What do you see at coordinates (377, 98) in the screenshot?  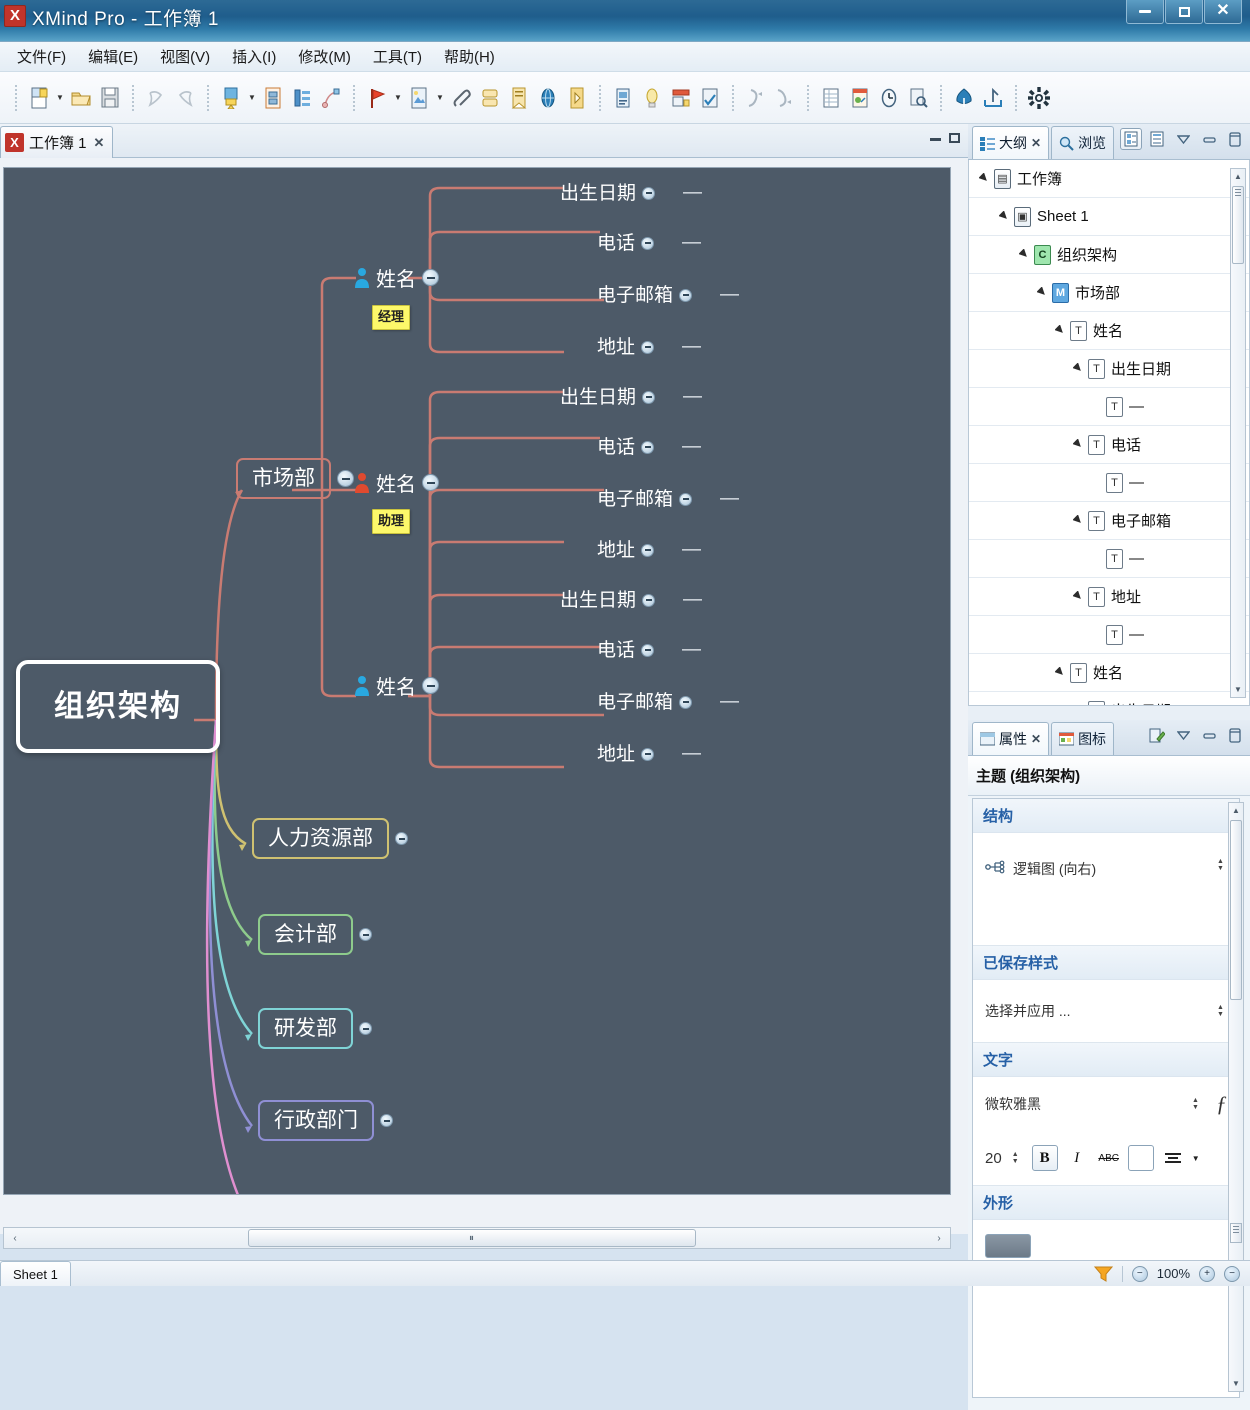 I see `marker-flag-icon` at bounding box center [377, 98].